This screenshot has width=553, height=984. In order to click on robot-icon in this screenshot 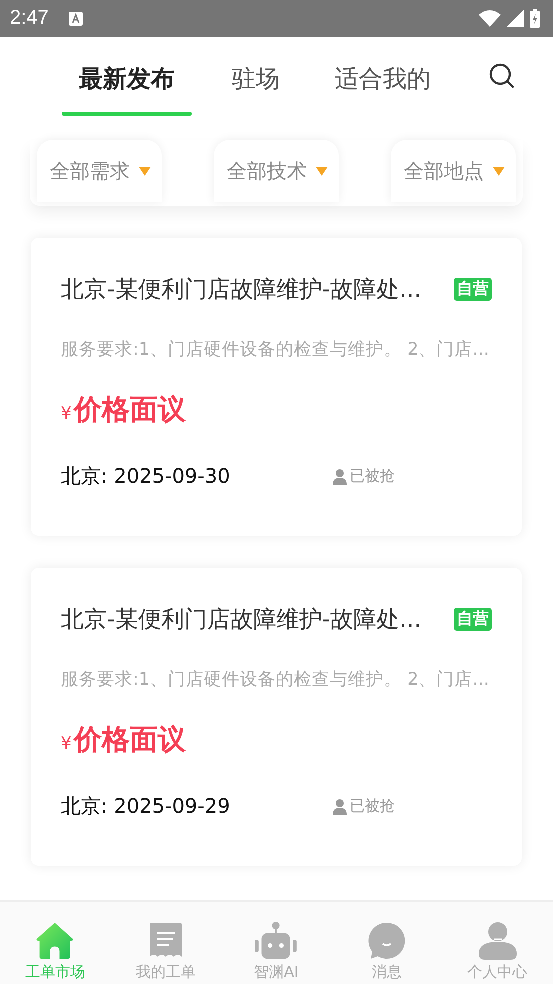, I will do `click(276, 941)`.